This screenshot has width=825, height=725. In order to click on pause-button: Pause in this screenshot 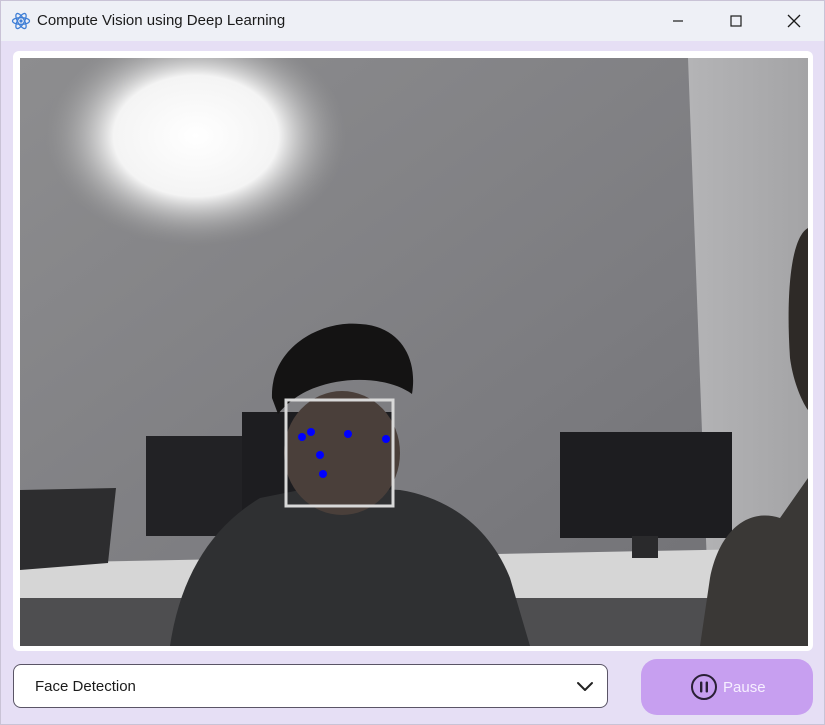, I will do `click(727, 687)`.